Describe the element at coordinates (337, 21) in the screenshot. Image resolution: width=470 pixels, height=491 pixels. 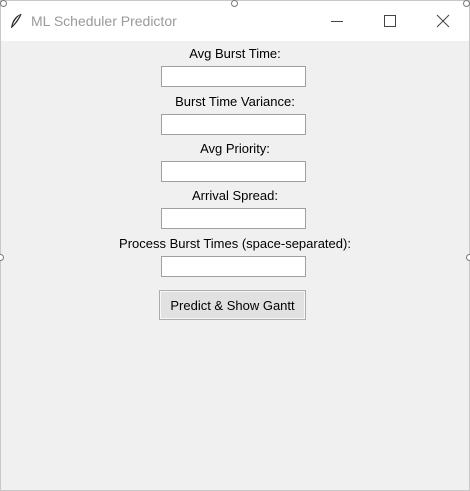
I see `minimize-icon` at that location.